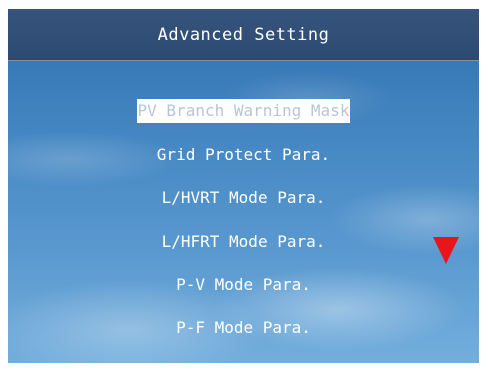  I want to click on menu-item-pv-mode-para: P-V Mode Para., so click(243, 285).